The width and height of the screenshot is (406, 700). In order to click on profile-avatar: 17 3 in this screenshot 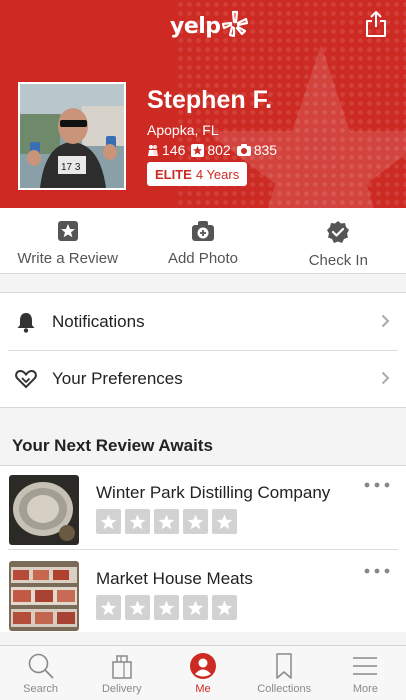, I will do `click(72, 136)`.